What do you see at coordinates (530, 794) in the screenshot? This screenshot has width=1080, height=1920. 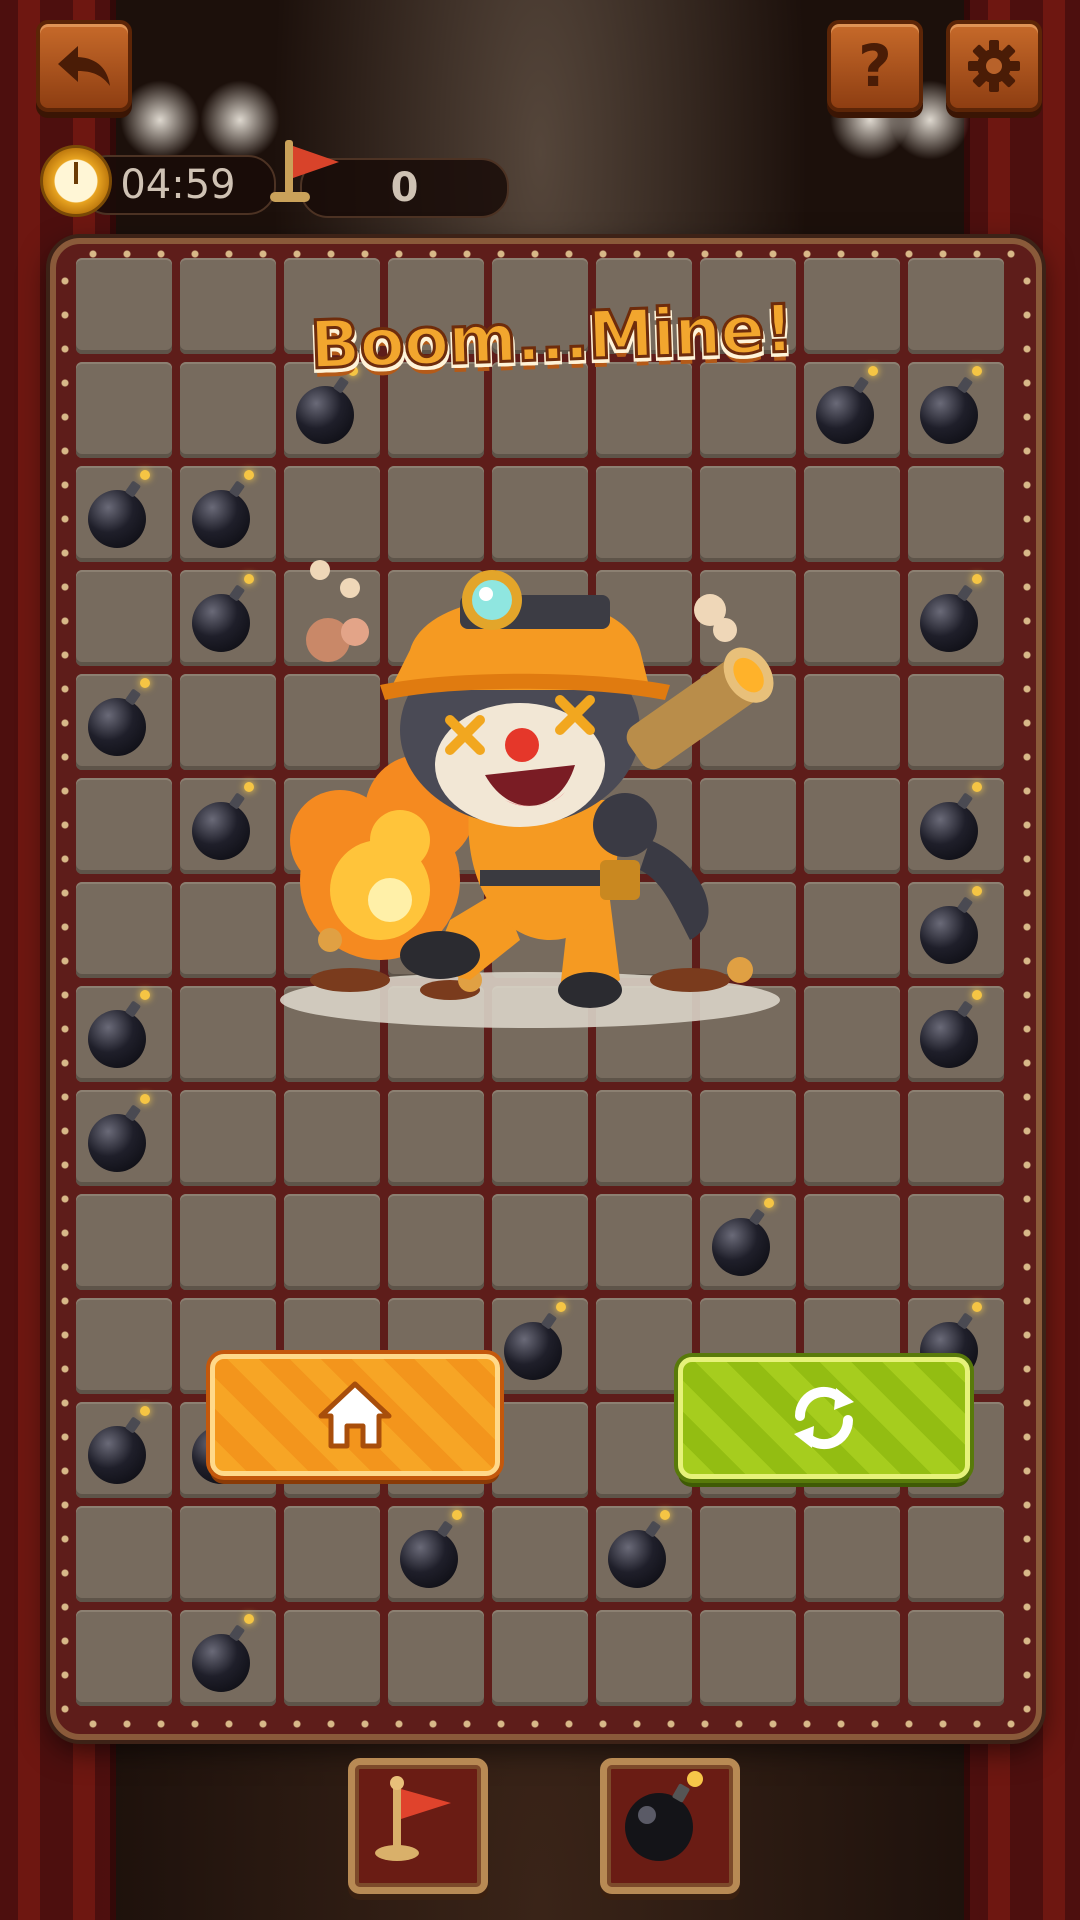 I see `miner-mascot-explosion-image` at bounding box center [530, 794].